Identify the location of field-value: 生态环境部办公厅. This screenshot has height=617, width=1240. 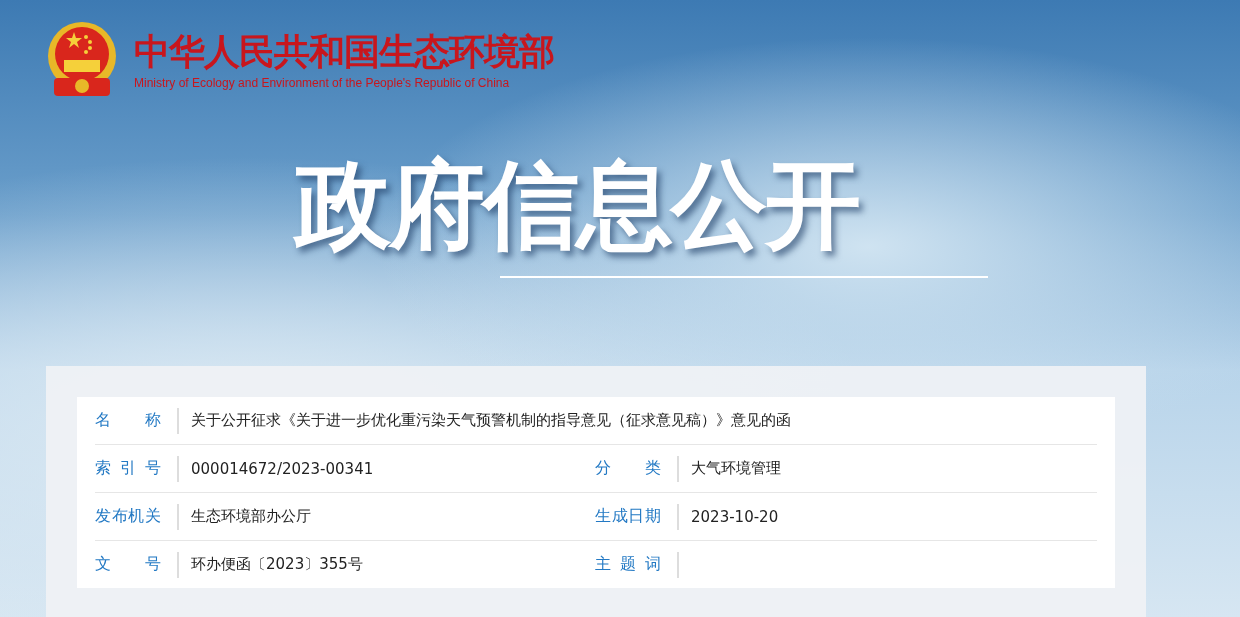
(251, 516).